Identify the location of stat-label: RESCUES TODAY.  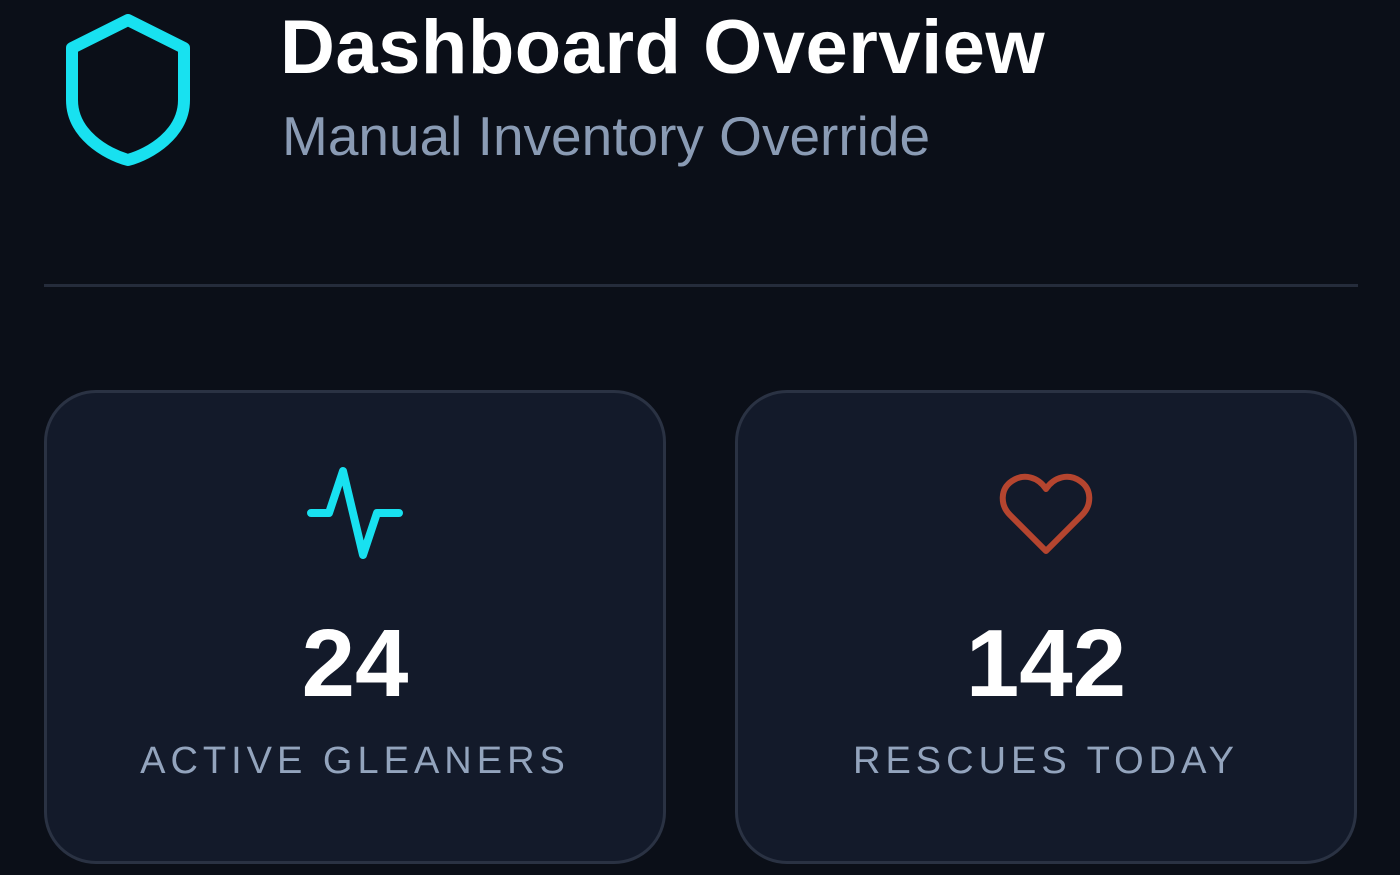
(1046, 761).